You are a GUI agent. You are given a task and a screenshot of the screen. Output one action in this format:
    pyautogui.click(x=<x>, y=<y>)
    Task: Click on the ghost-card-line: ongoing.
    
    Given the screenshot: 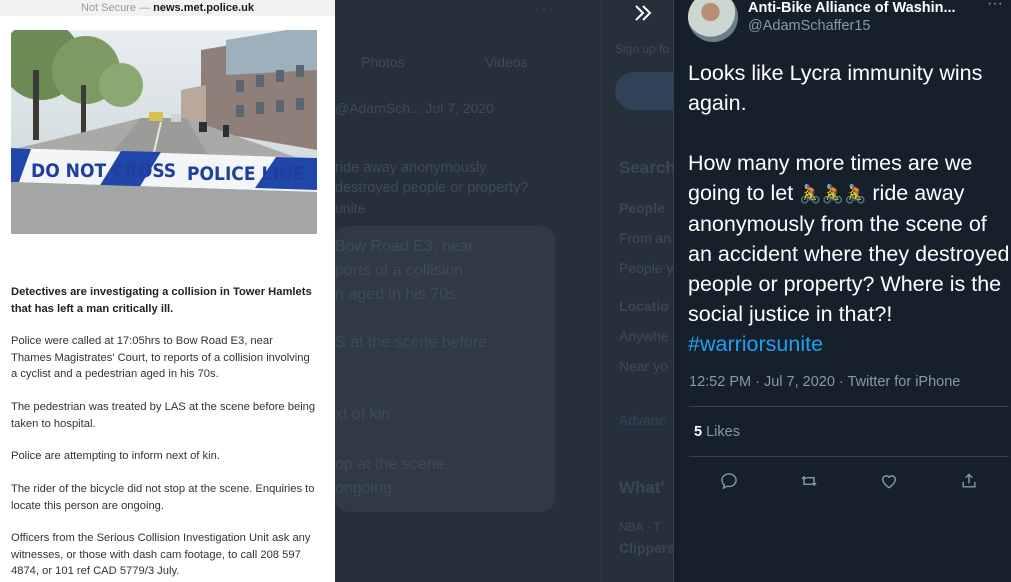 What is the action you would take?
    pyautogui.click(x=366, y=488)
    